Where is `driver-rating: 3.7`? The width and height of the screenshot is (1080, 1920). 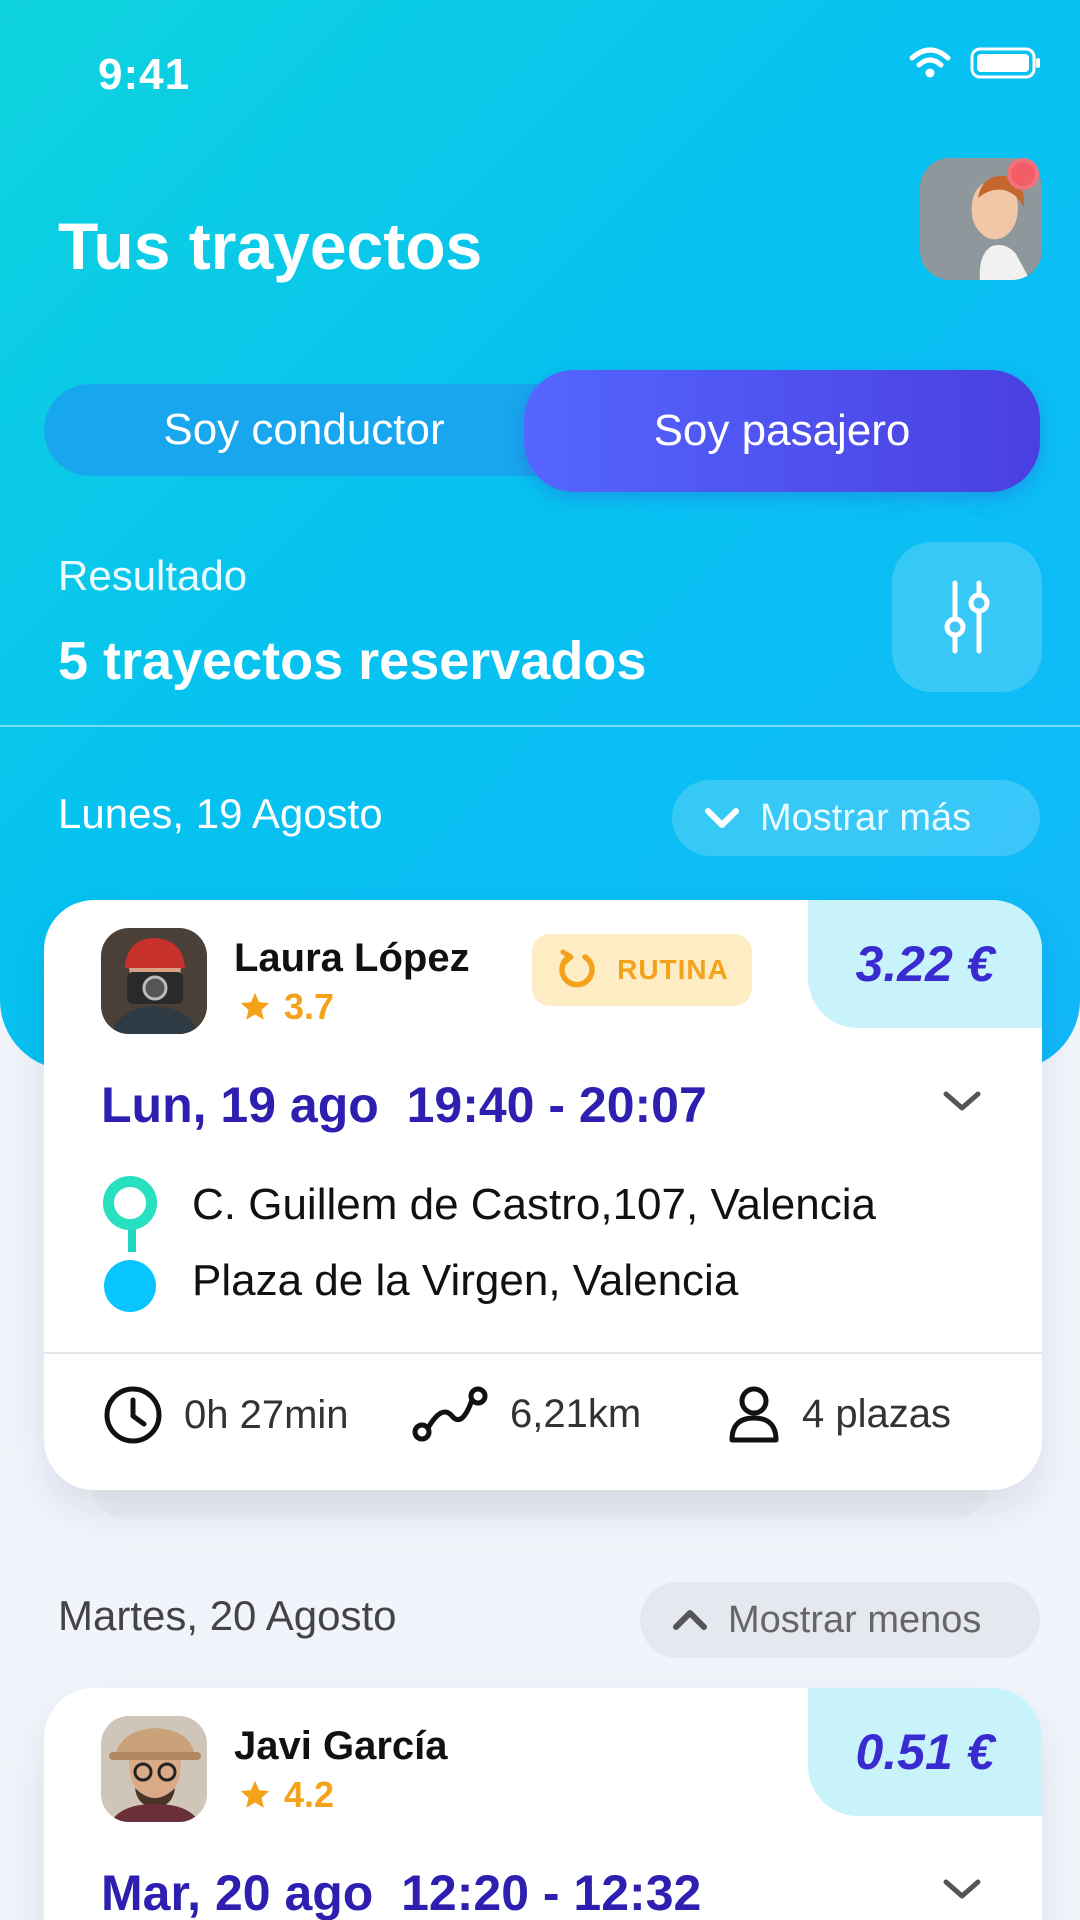
driver-rating: 3.7 is located at coordinates (286, 1007).